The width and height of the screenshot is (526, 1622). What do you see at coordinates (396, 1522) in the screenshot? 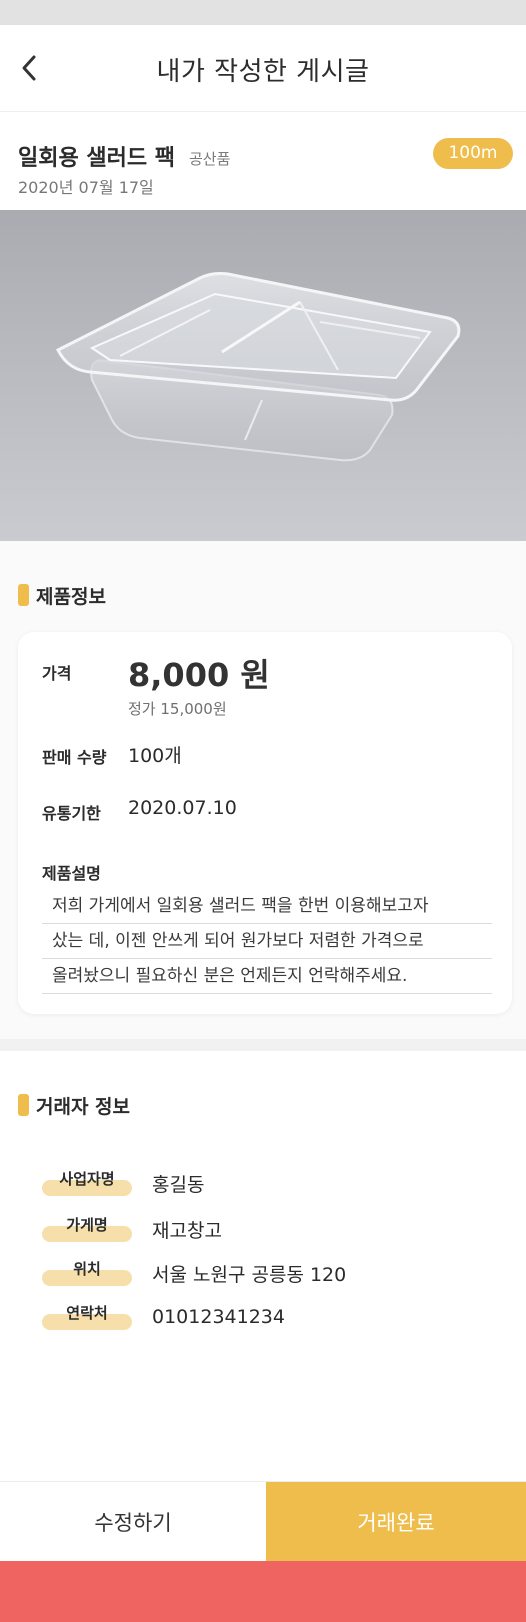
I see `complete-trade-button: 거래완료` at bounding box center [396, 1522].